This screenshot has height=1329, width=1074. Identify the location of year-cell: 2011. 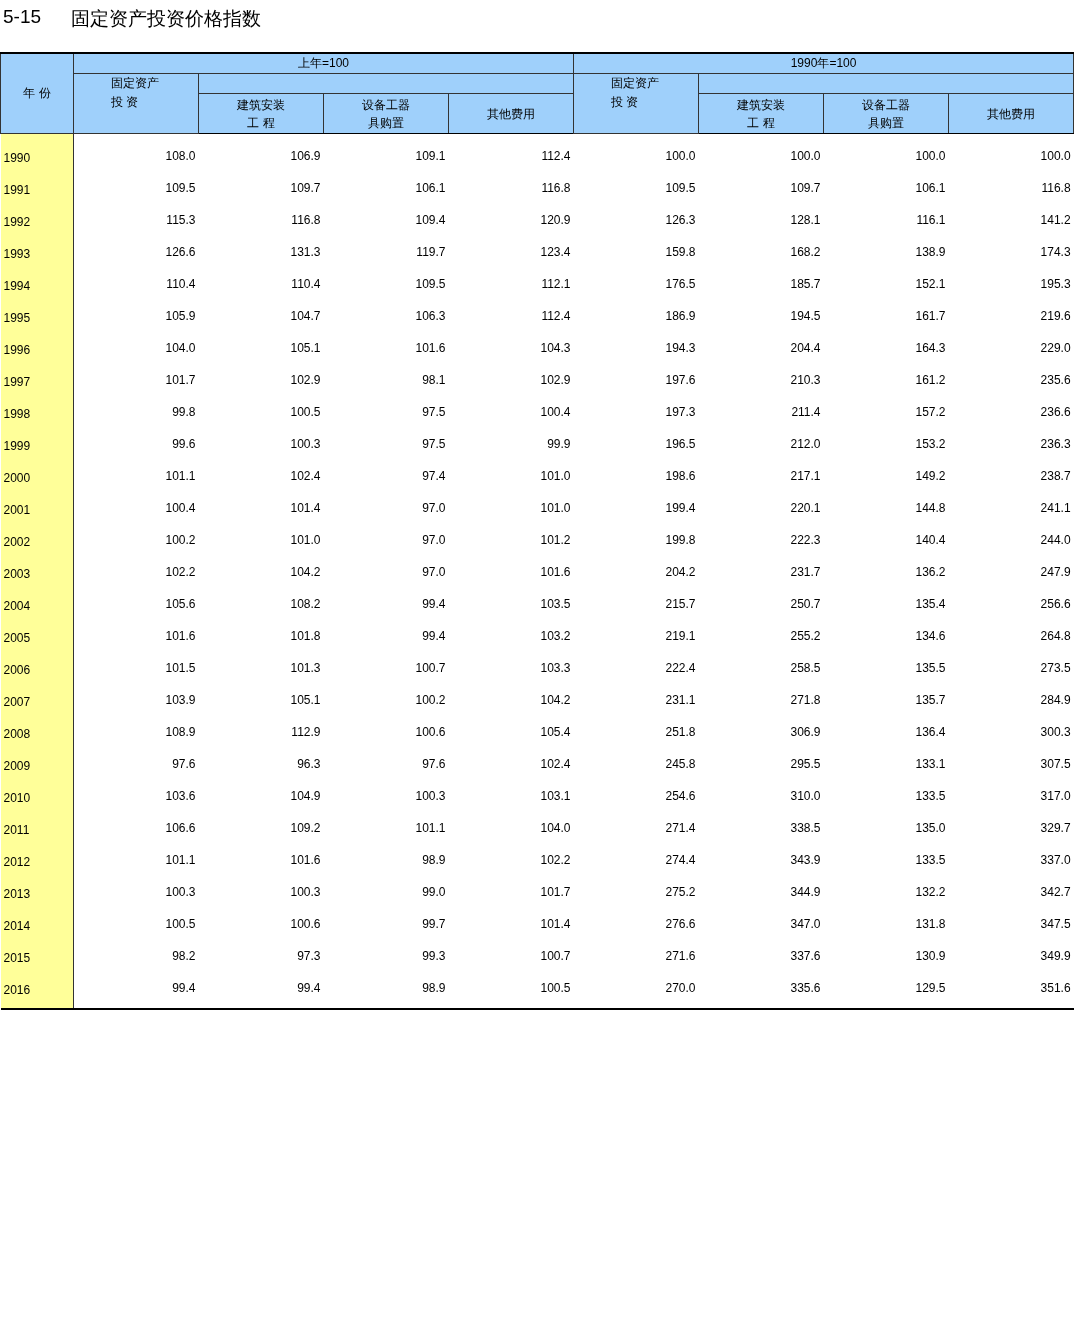
(16, 830).